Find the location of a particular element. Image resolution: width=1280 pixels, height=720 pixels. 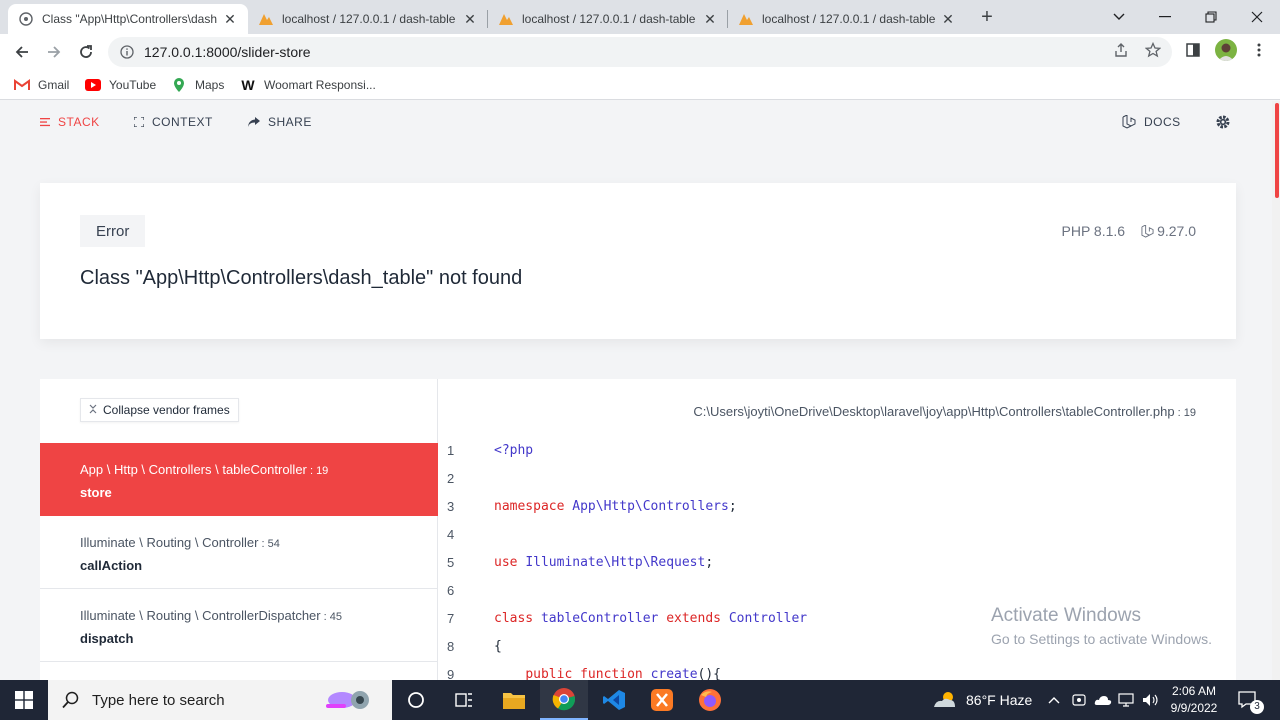

search-placeholder: Type here to search is located at coordinates (158, 700).